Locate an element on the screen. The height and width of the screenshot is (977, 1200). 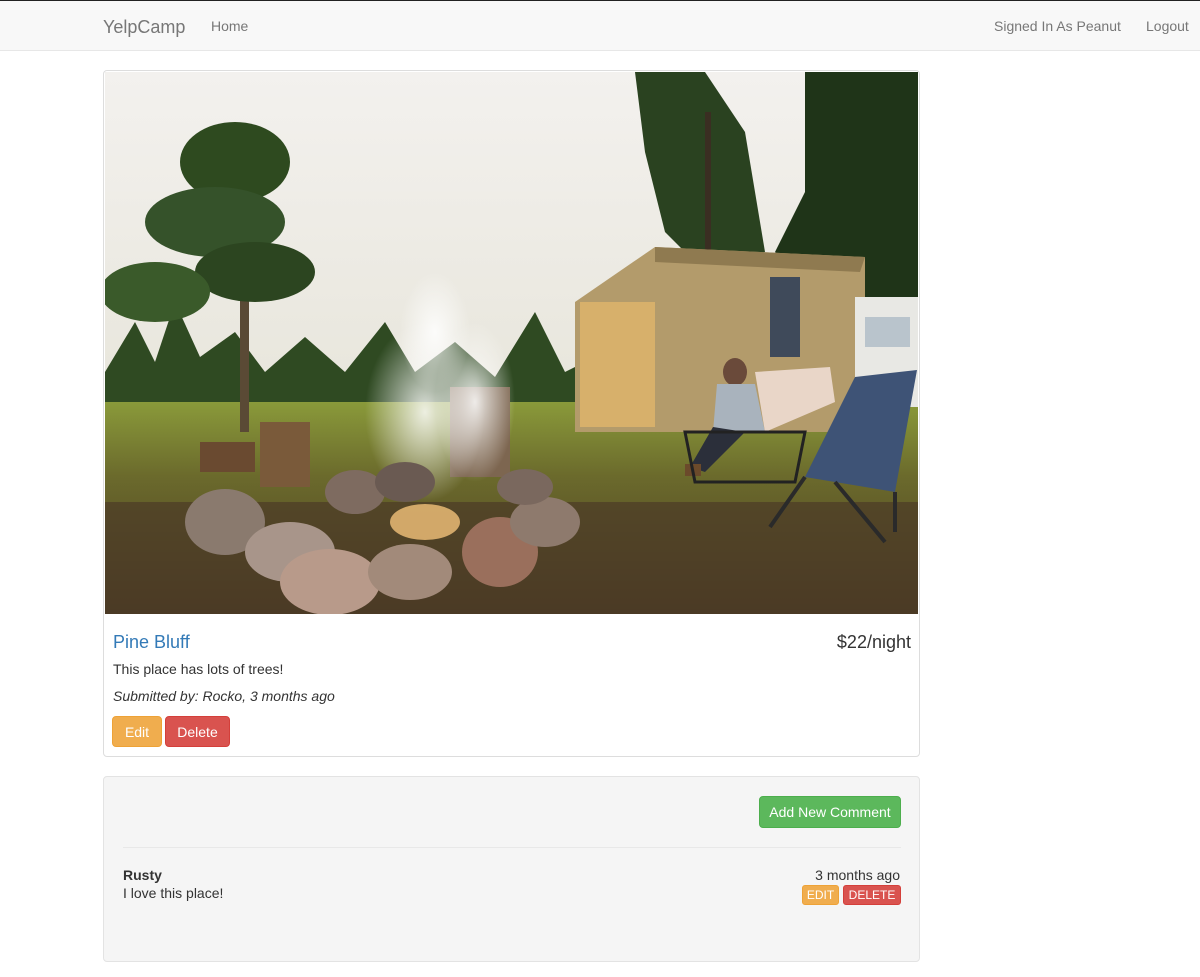
comment-author: Rusty is located at coordinates (142, 875).